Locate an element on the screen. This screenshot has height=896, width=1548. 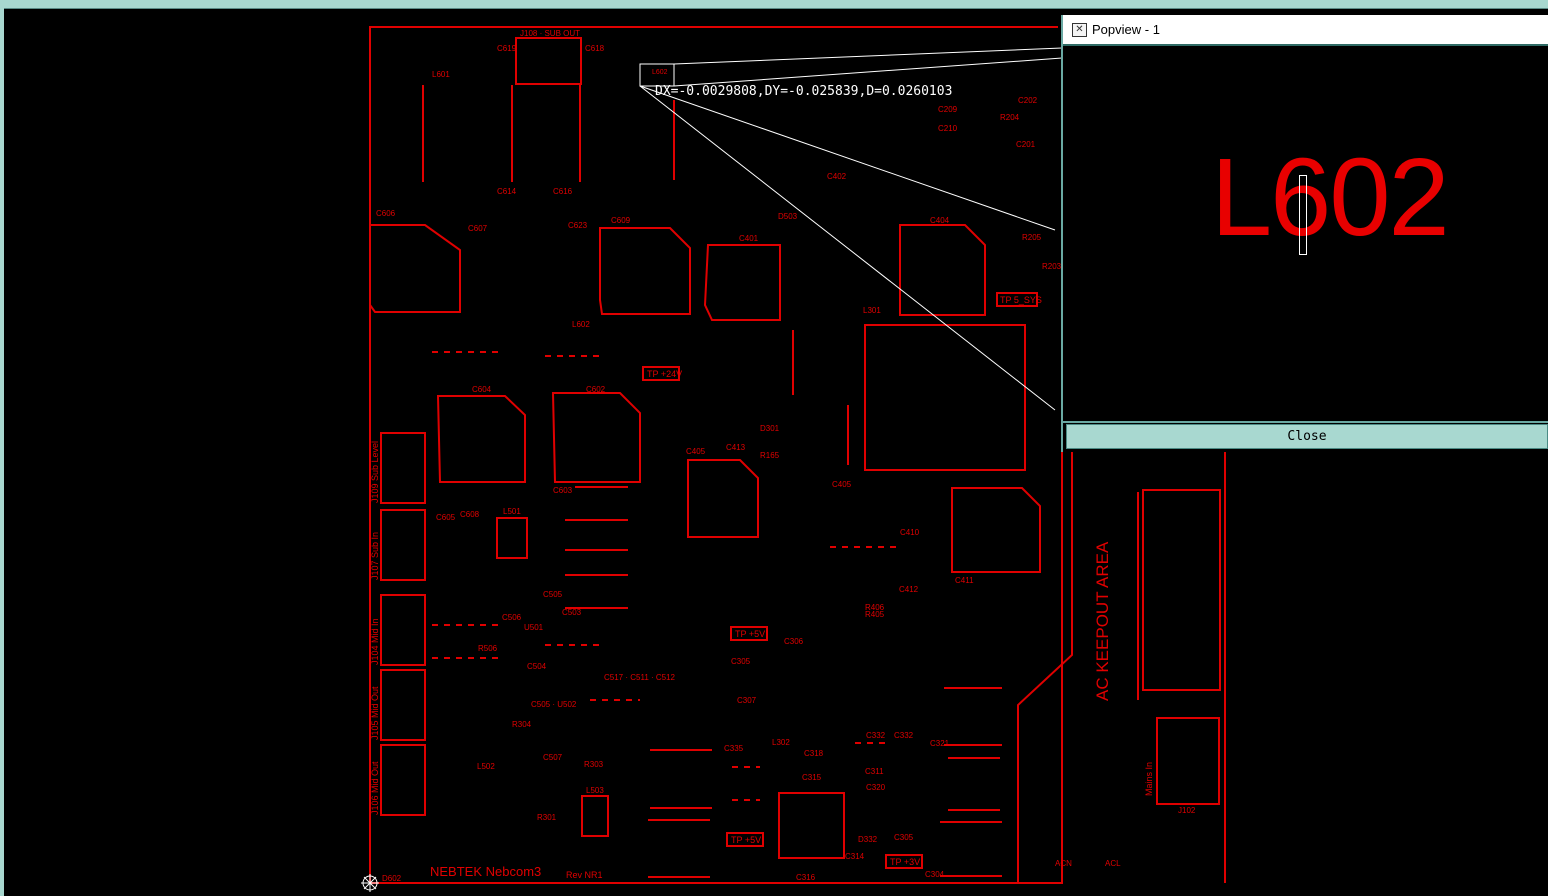
svg-text: C321 is located at coordinates (940, 743).